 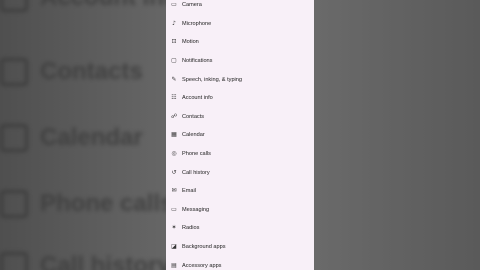 What do you see at coordinates (14, 6) in the screenshot?
I see `ghost-account-icon` at bounding box center [14, 6].